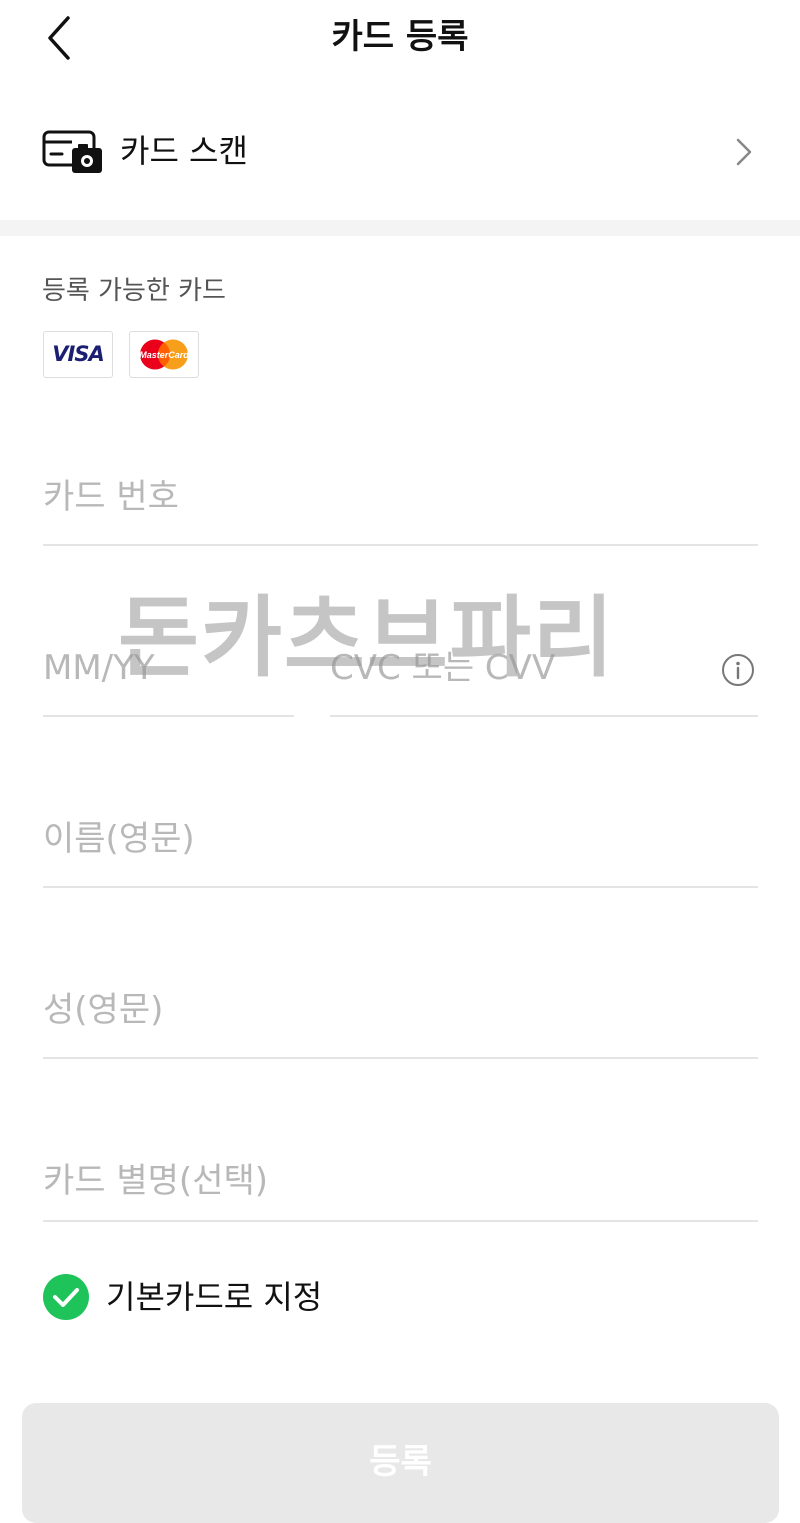  What do you see at coordinates (400, 1023) in the screenshot?
I see `last-name-field: 성(영문)` at bounding box center [400, 1023].